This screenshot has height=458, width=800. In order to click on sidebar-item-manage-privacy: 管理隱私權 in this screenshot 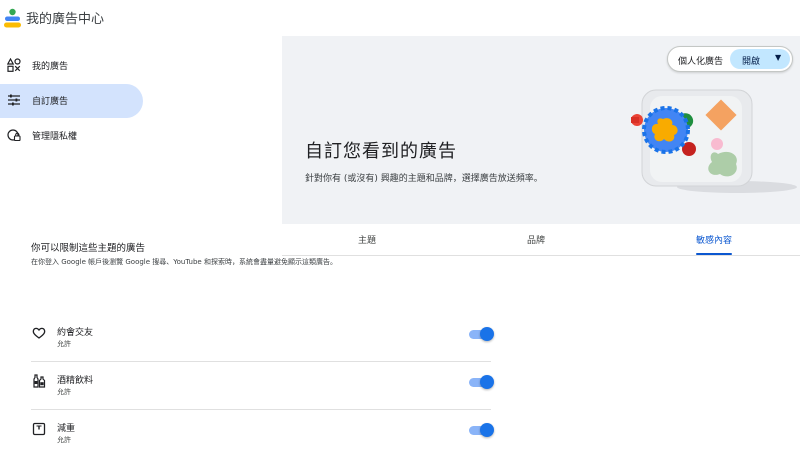, I will do `click(71, 136)`.